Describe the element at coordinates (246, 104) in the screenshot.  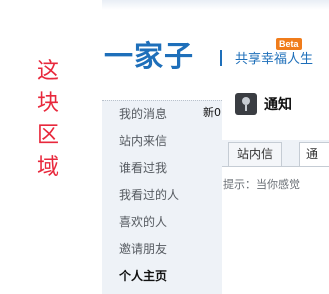
I see `speaker-icon` at that location.